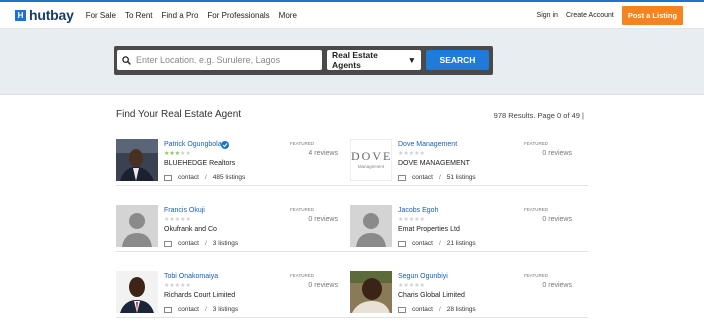 This screenshot has width=704, height=329. What do you see at coordinates (126, 60) in the screenshot?
I see `search-icon` at bounding box center [126, 60].